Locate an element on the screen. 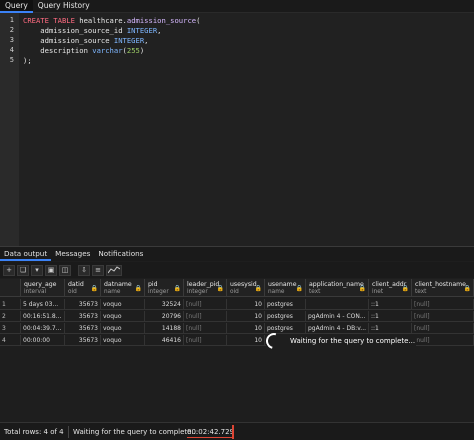  line-number: 5 is located at coordinates (11, 60).